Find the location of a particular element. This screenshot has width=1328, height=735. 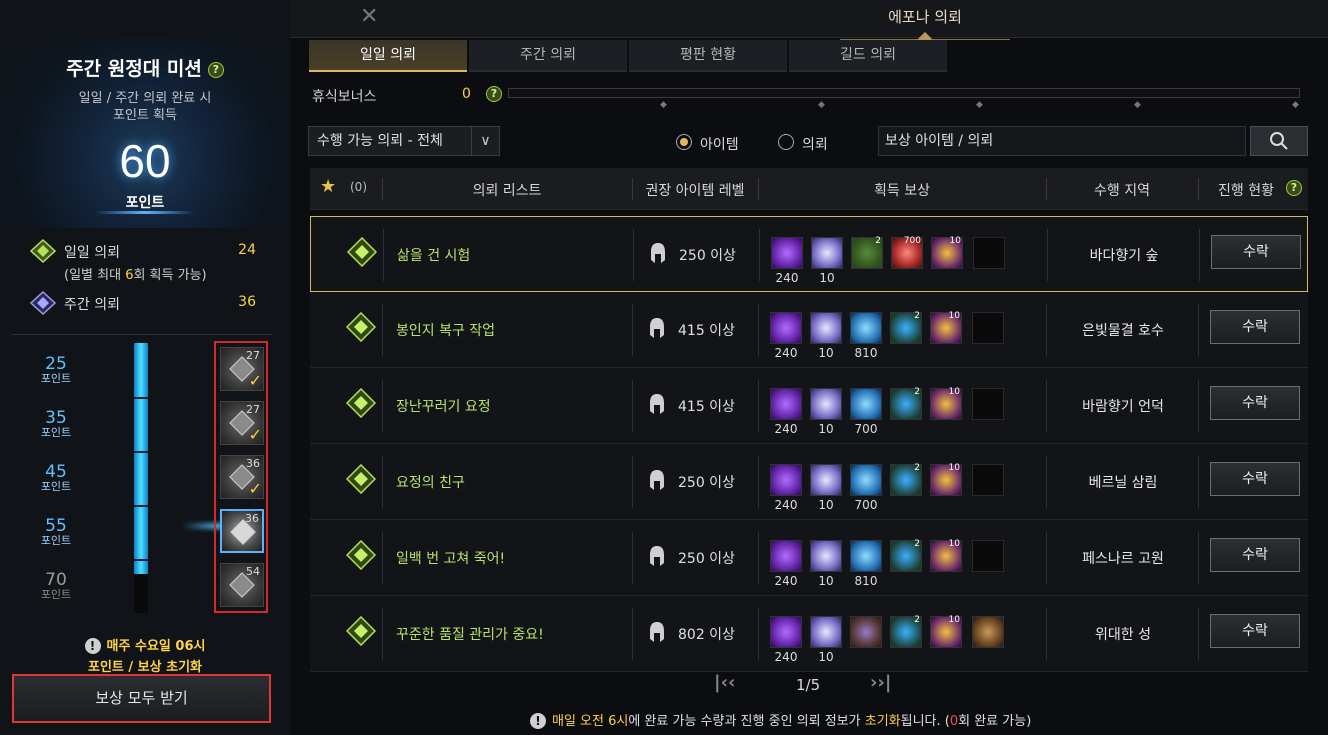

quest-row: 일백 번 고쳐 죽어! 250 이상 페스나르 고원 수락 240 10 810 2 10 is located at coordinates (809, 558).